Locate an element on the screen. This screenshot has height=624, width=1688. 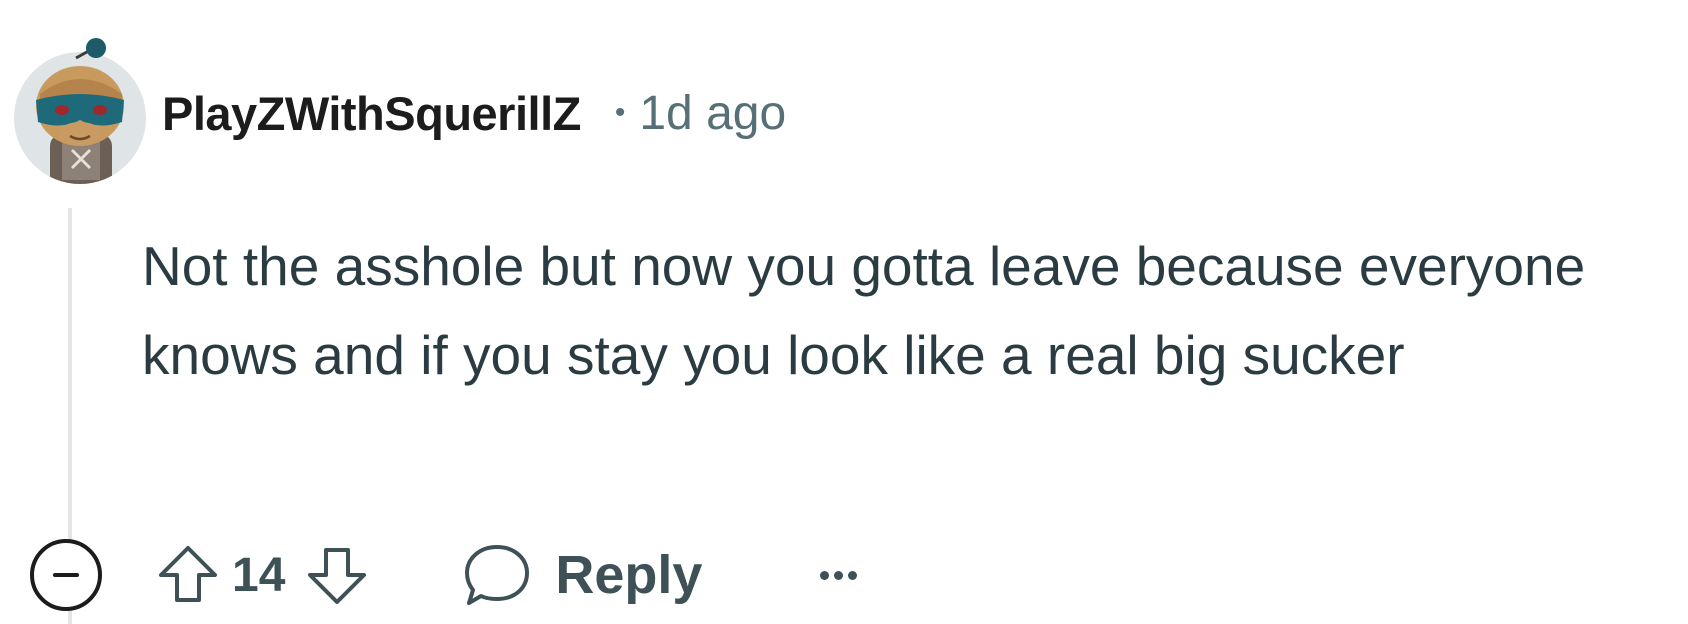
snoo-avatar-icon is located at coordinates (80, 111).